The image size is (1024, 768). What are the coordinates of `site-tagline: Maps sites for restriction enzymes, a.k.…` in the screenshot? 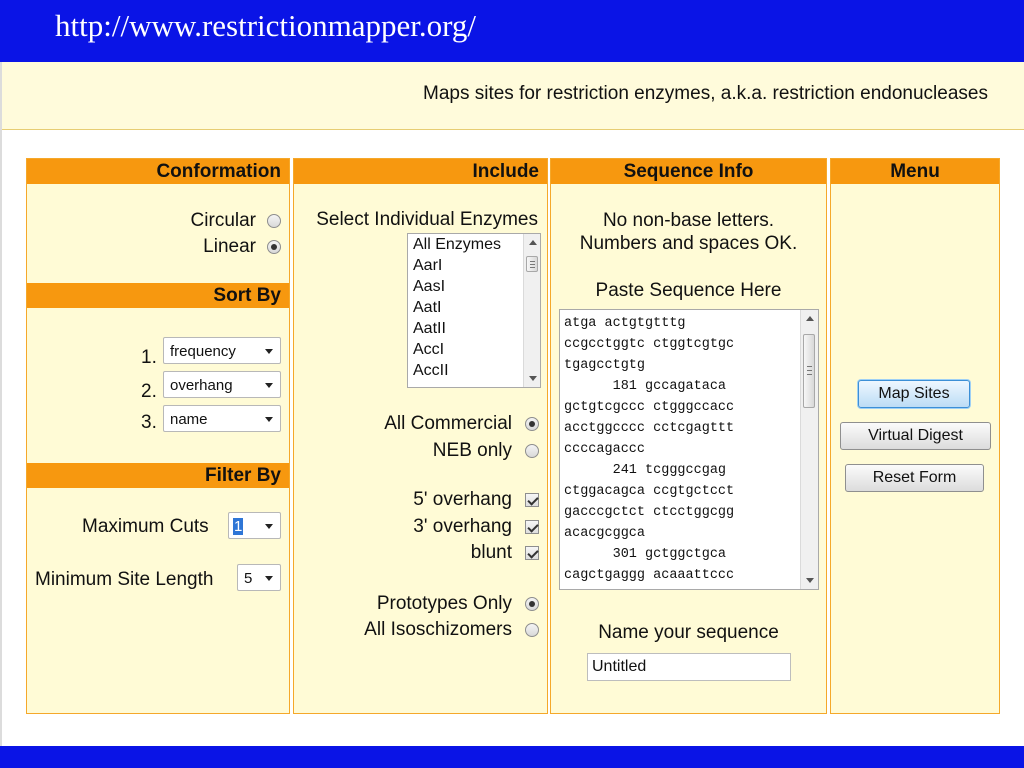 It's located at (705, 93).